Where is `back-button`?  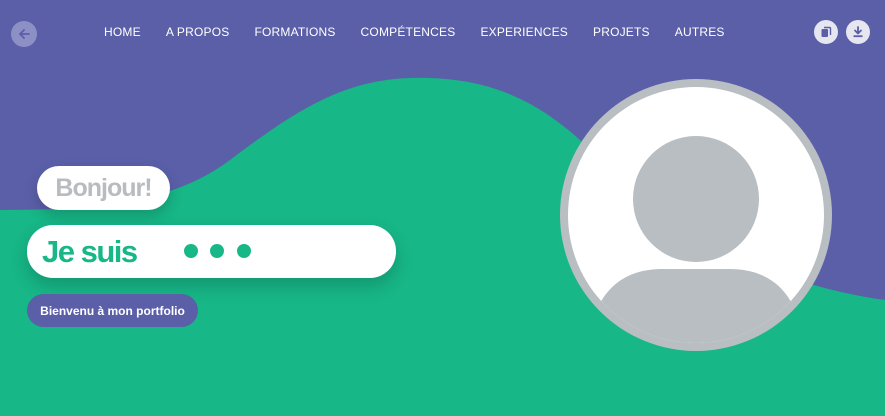 back-button is located at coordinates (24, 34).